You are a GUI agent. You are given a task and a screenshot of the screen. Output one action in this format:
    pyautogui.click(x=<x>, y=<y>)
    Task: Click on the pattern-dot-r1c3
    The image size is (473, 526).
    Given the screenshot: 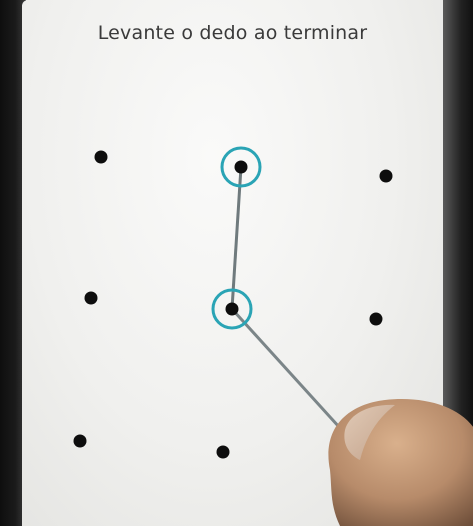 What is the action you would take?
    pyautogui.click(x=386, y=176)
    